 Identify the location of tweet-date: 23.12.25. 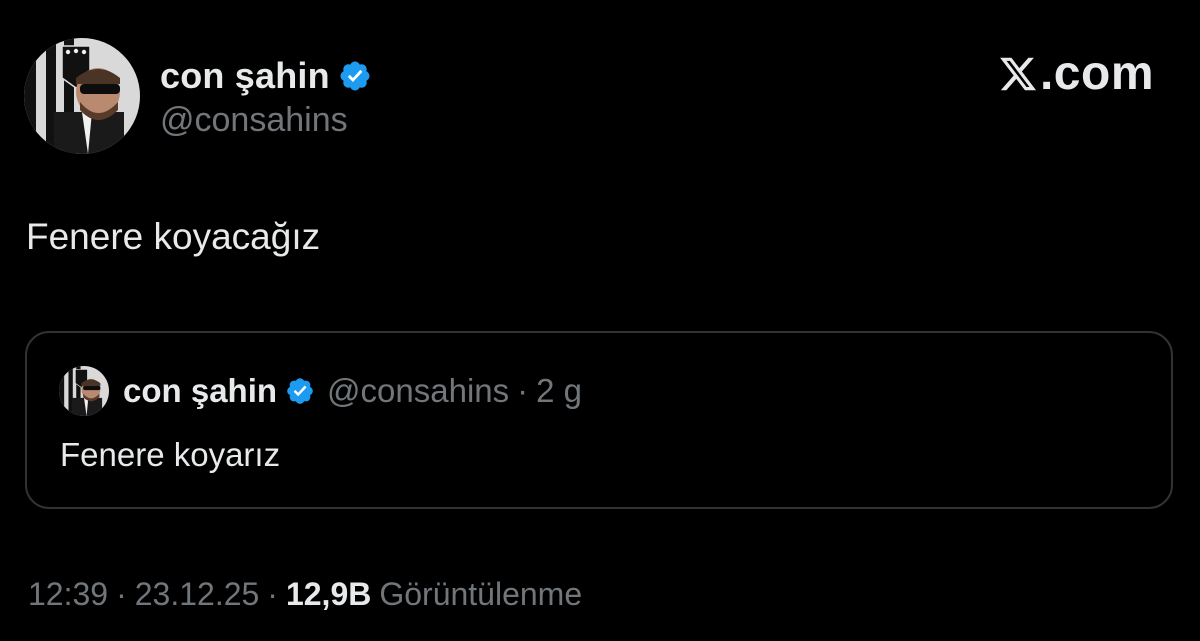
(197, 594).